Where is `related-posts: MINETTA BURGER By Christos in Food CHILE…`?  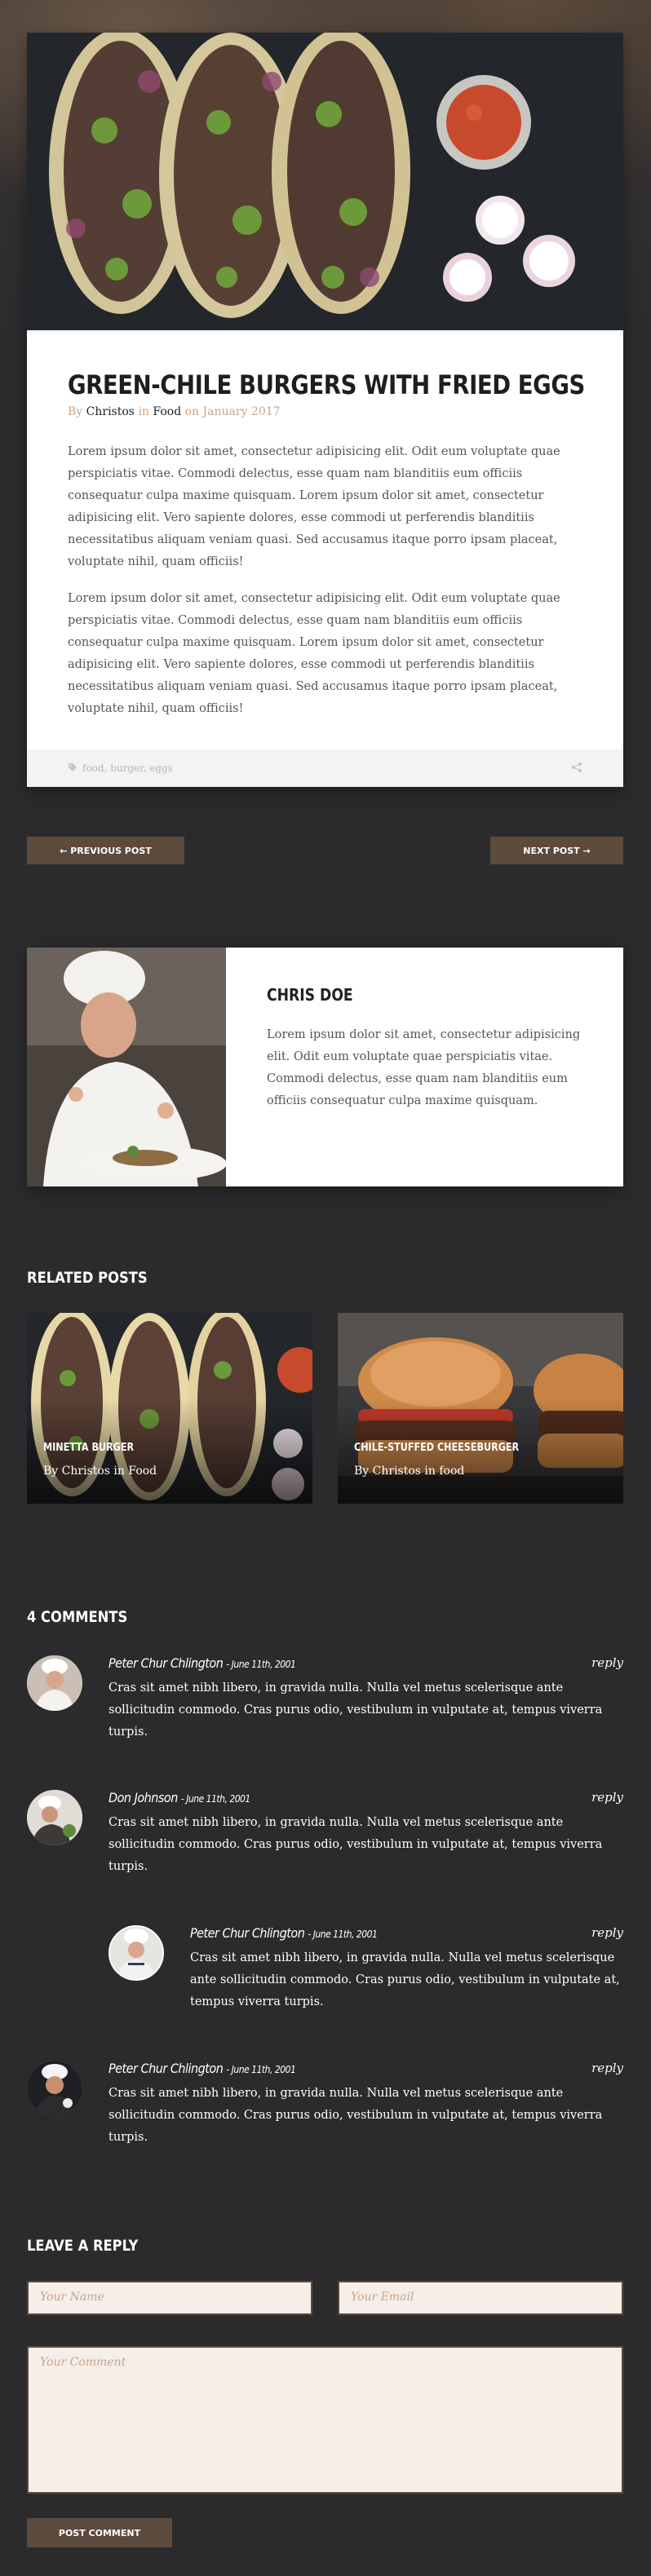
related-posts: MINETTA BURGER By Christos in Food CHILE… is located at coordinates (325, 1408).